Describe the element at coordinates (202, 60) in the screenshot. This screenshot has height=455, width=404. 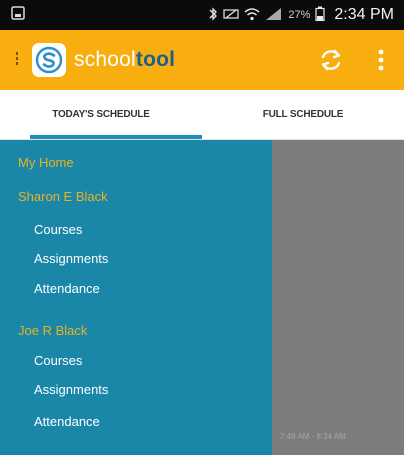
I see `app-bar: schooltool` at that location.